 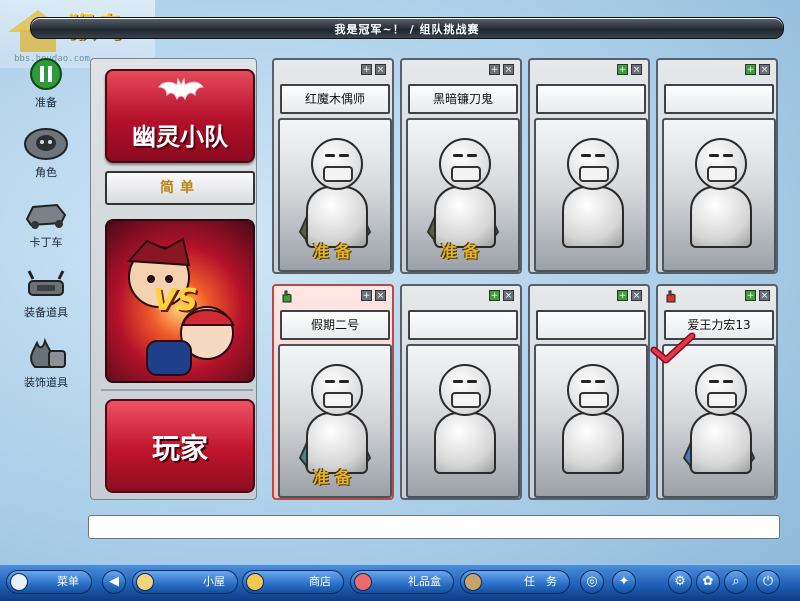 What do you see at coordinates (180, 446) in the screenshot?
I see `player-button: 玩家` at bounding box center [180, 446].